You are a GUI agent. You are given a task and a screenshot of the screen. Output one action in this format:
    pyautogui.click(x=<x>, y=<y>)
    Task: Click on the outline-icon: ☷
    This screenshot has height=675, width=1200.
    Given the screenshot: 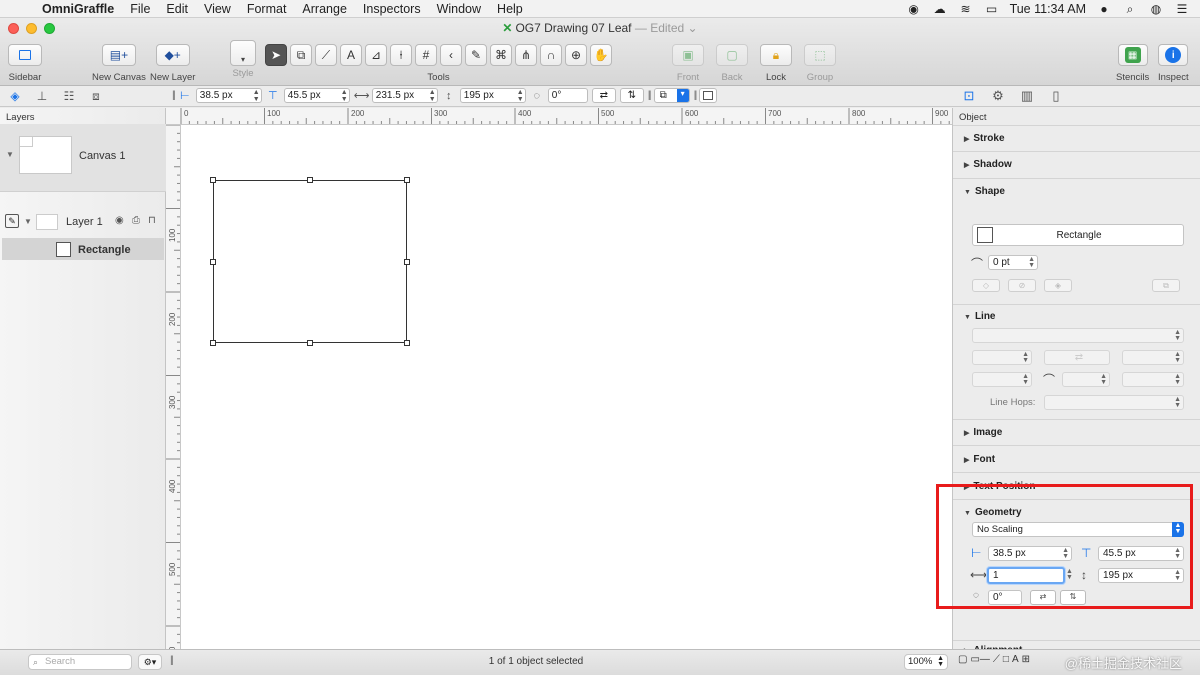 What is the action you would take?
    pyautogui.click(x=69, y=96)
    